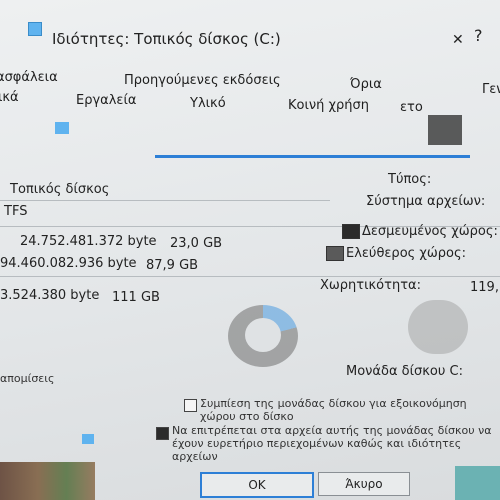 This screenshot has width=500, height=500. What do you see at coordinates (136, 297) in the screenshot?
I see `capacity-size: 111 GB` at bounding box center [136, 297].